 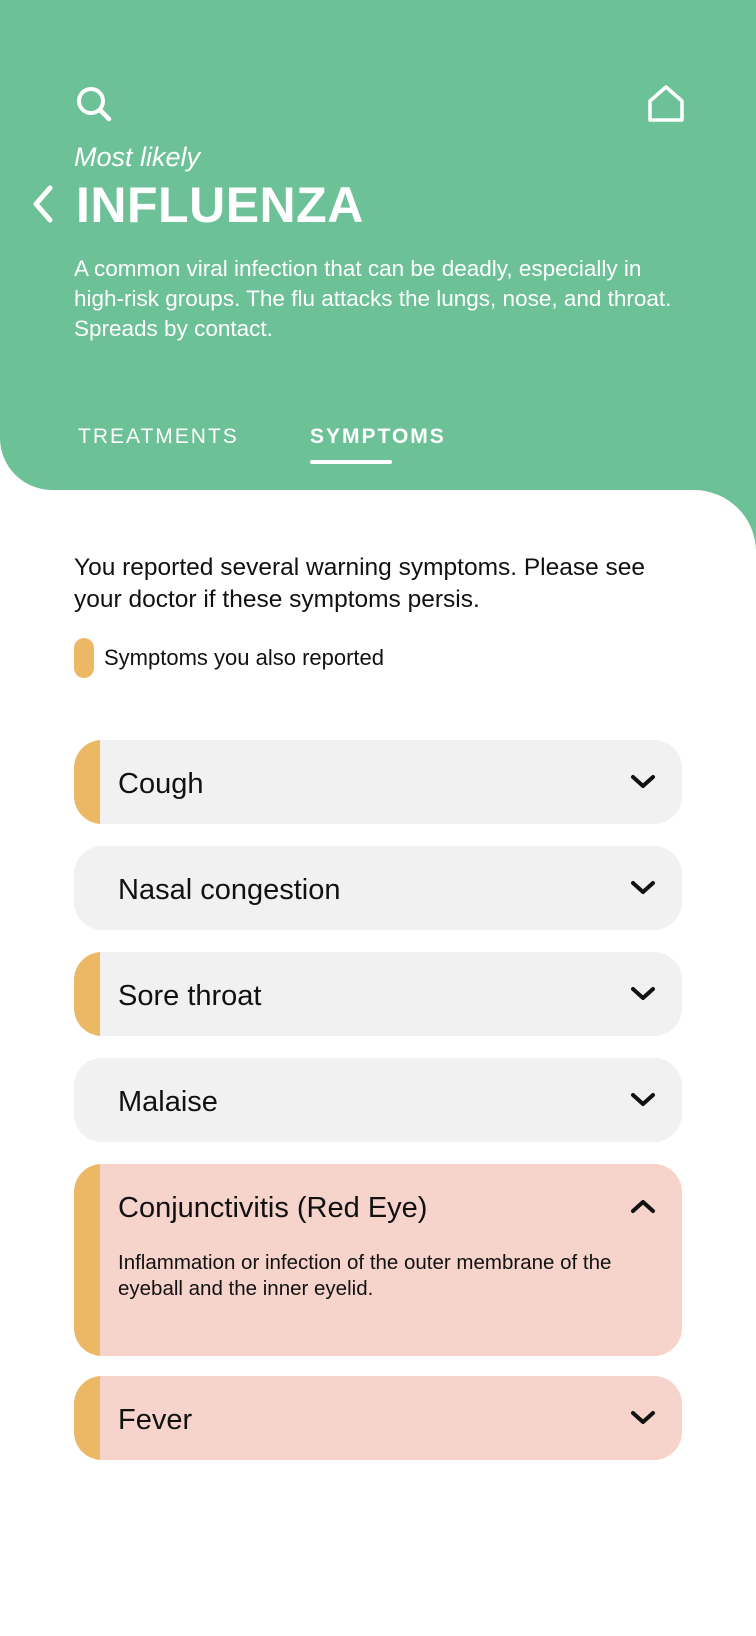 What do you see at coordinates (378, 437) in the screenshot?
I see `tab-symptoms: SYMPTOMS` at bounding box center [378, 437].